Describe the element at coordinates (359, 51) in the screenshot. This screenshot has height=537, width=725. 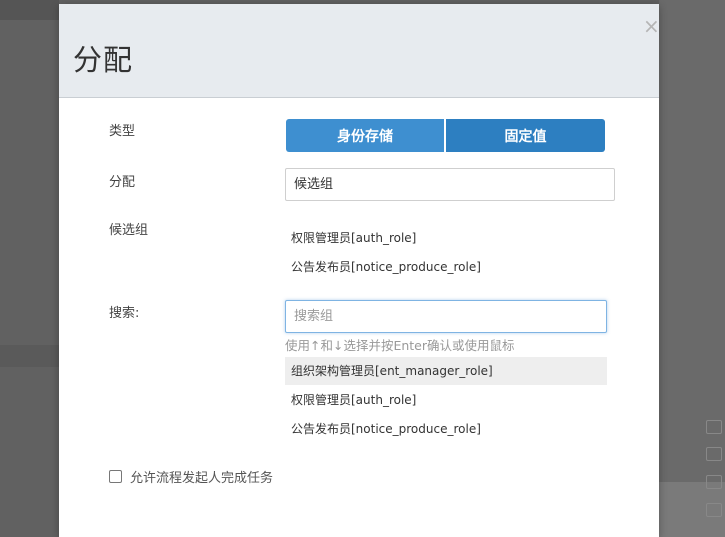
I see `dialog-header: 分配 ×` at that location.